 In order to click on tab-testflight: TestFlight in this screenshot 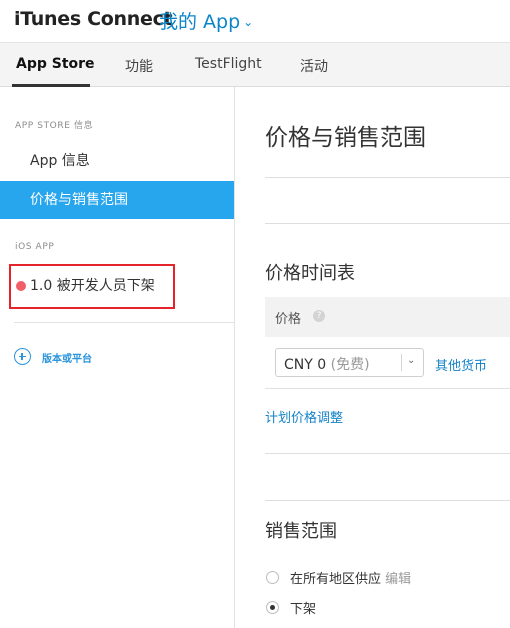, I will do `click(228, 64)`.